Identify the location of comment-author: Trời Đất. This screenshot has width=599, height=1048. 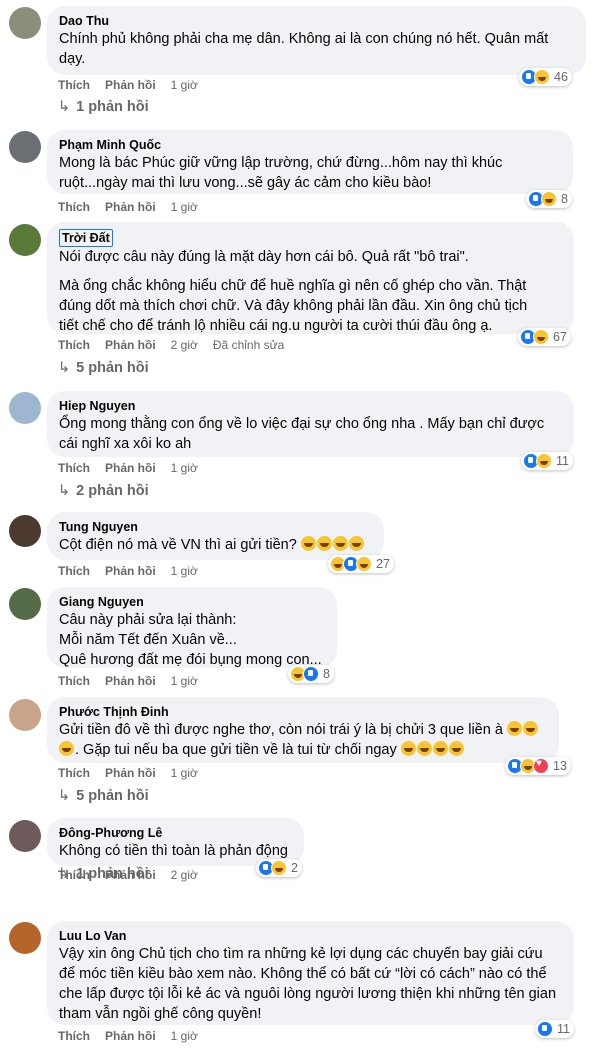
(86, 238).